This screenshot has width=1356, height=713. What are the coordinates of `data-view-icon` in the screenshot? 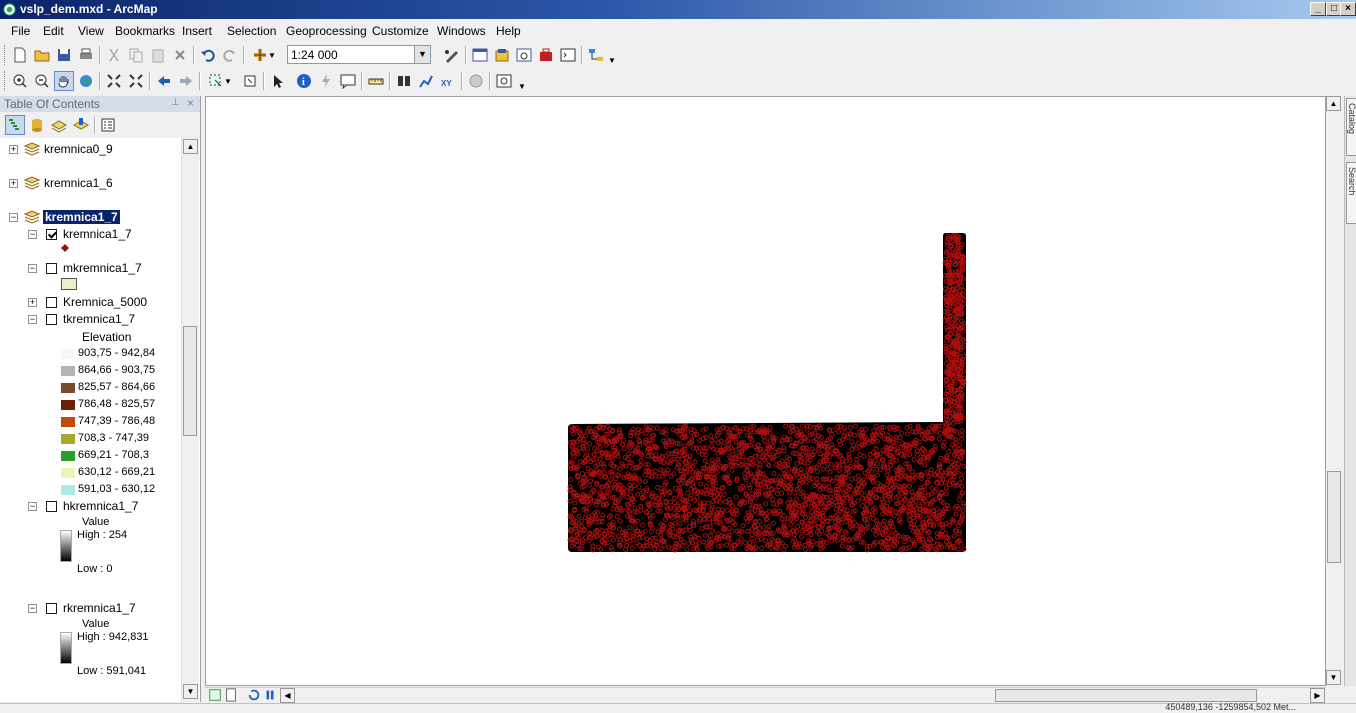 It's located at (215, 695).